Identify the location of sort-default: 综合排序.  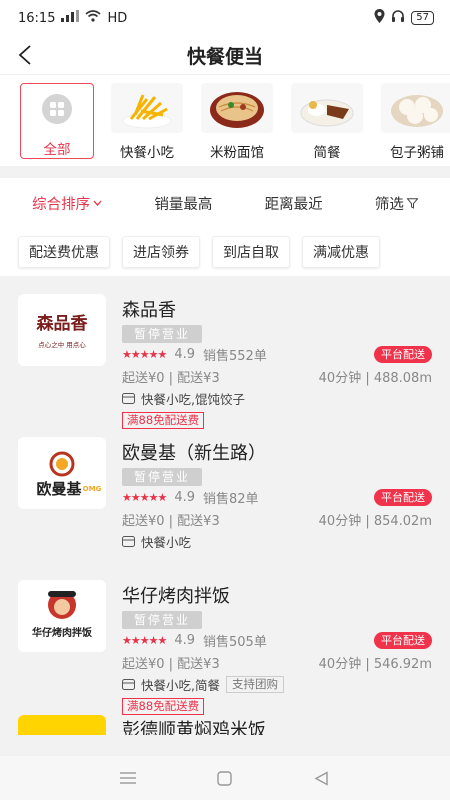
(67, 203).